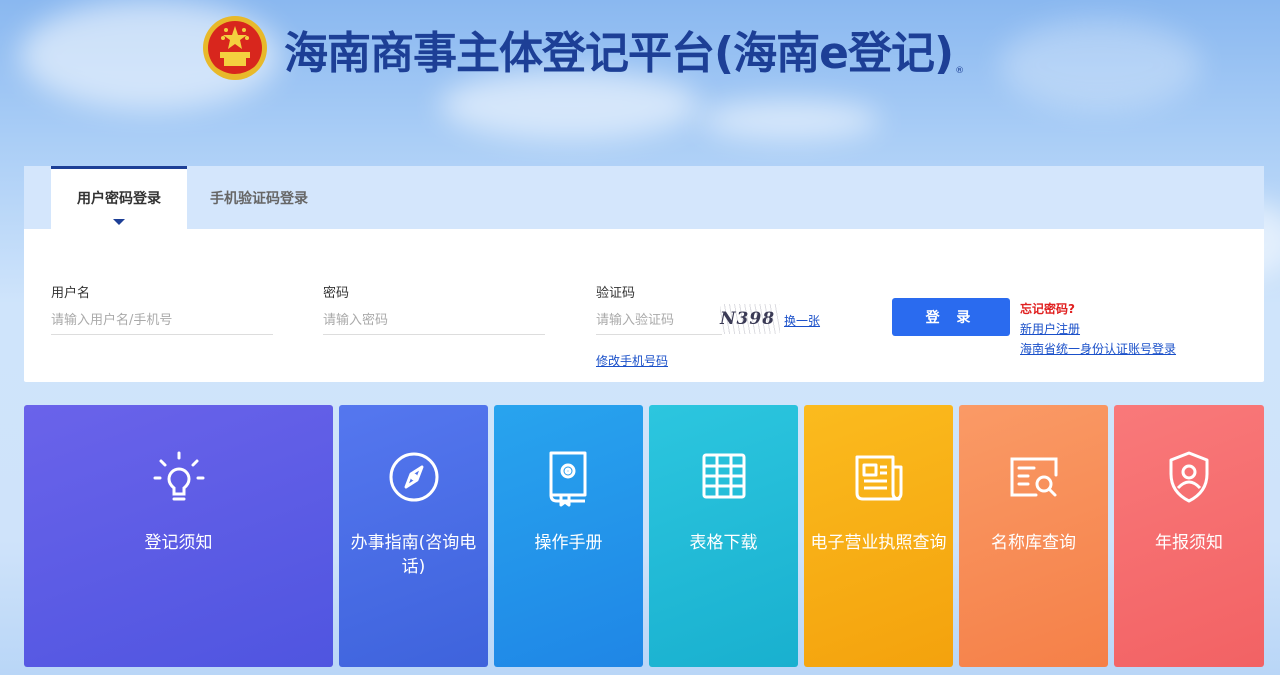  I want to click on tile-label: 登记须知, so click(178, 543).